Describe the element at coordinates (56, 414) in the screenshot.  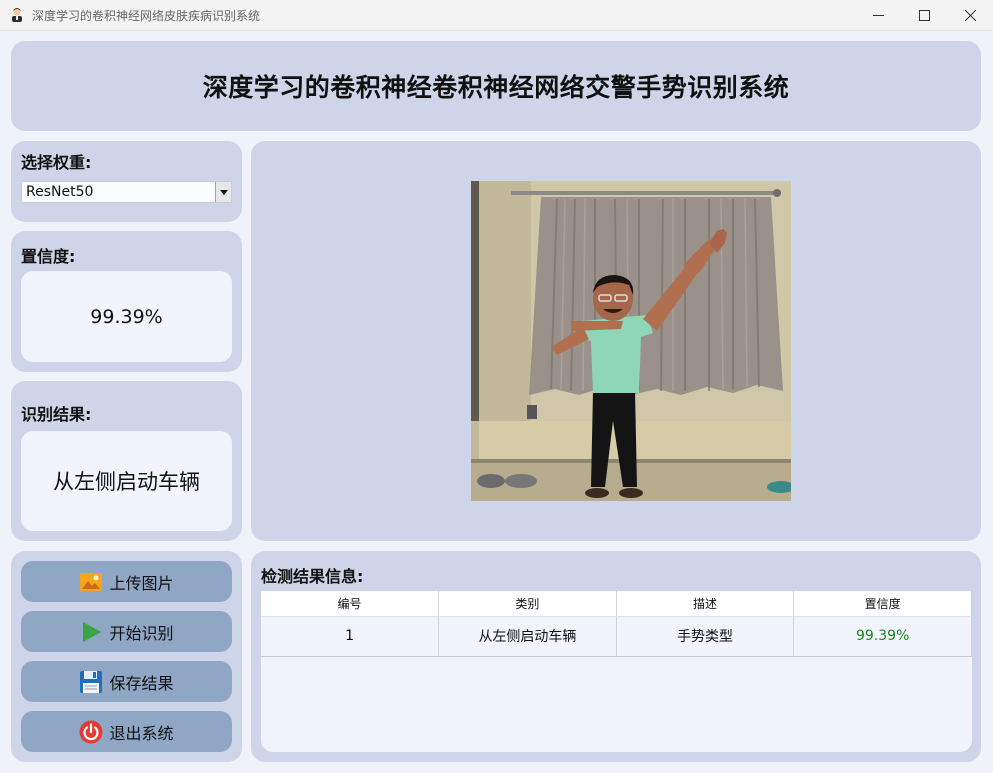
I see `result-label: 识别结果:` at that location.